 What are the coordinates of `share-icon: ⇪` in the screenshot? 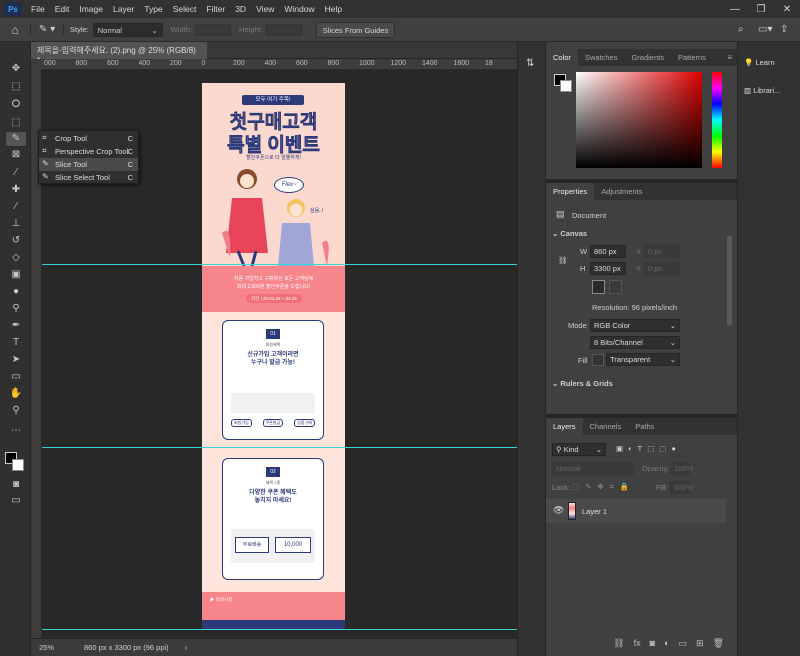 It's located at (790, 29).